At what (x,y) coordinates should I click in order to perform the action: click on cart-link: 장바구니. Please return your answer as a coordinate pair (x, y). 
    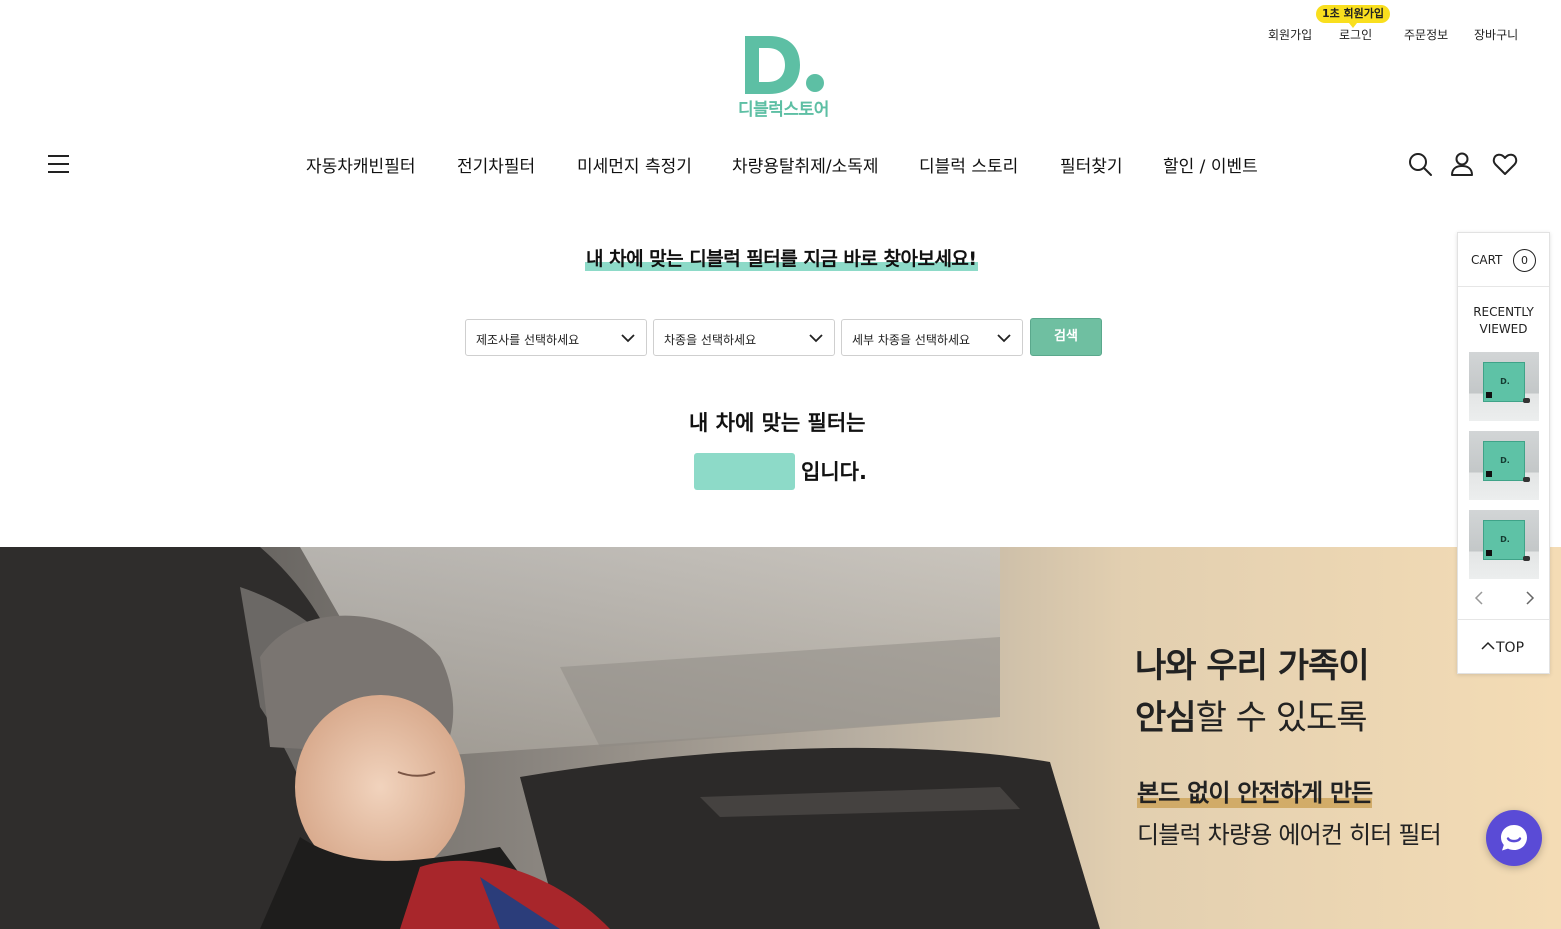
    Looking at the image, I should click on (1496, 34).